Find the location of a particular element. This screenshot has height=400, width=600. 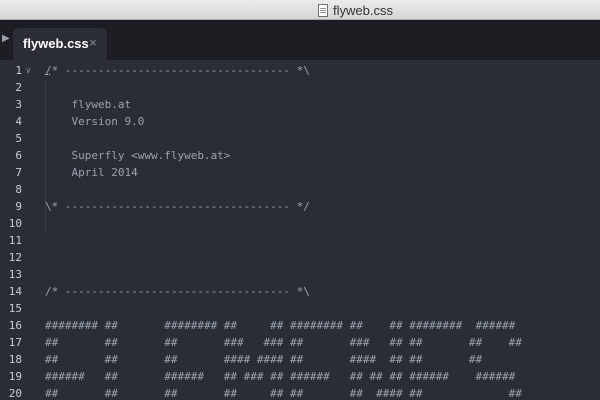

code-line: Superfly <www.flyweb.at> is located at coordinates (138, 155).